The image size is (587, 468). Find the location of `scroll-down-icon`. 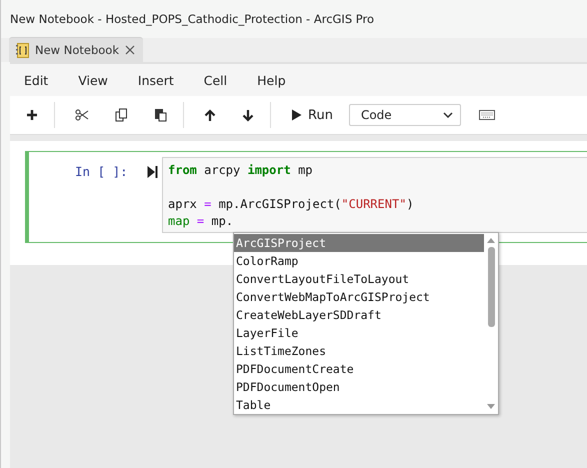

scroll-down-icon is located at coordinates (491, 407).